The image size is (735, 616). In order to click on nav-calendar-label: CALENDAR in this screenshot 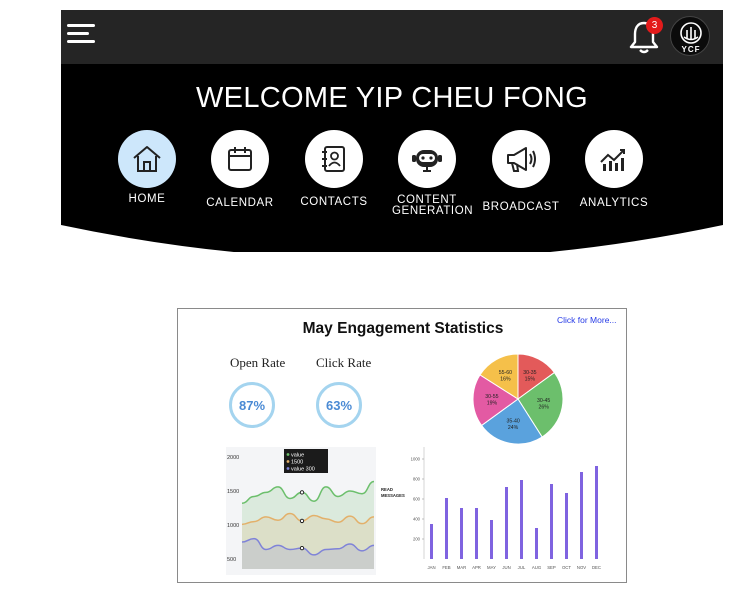, I will do `click(240, 203)`.